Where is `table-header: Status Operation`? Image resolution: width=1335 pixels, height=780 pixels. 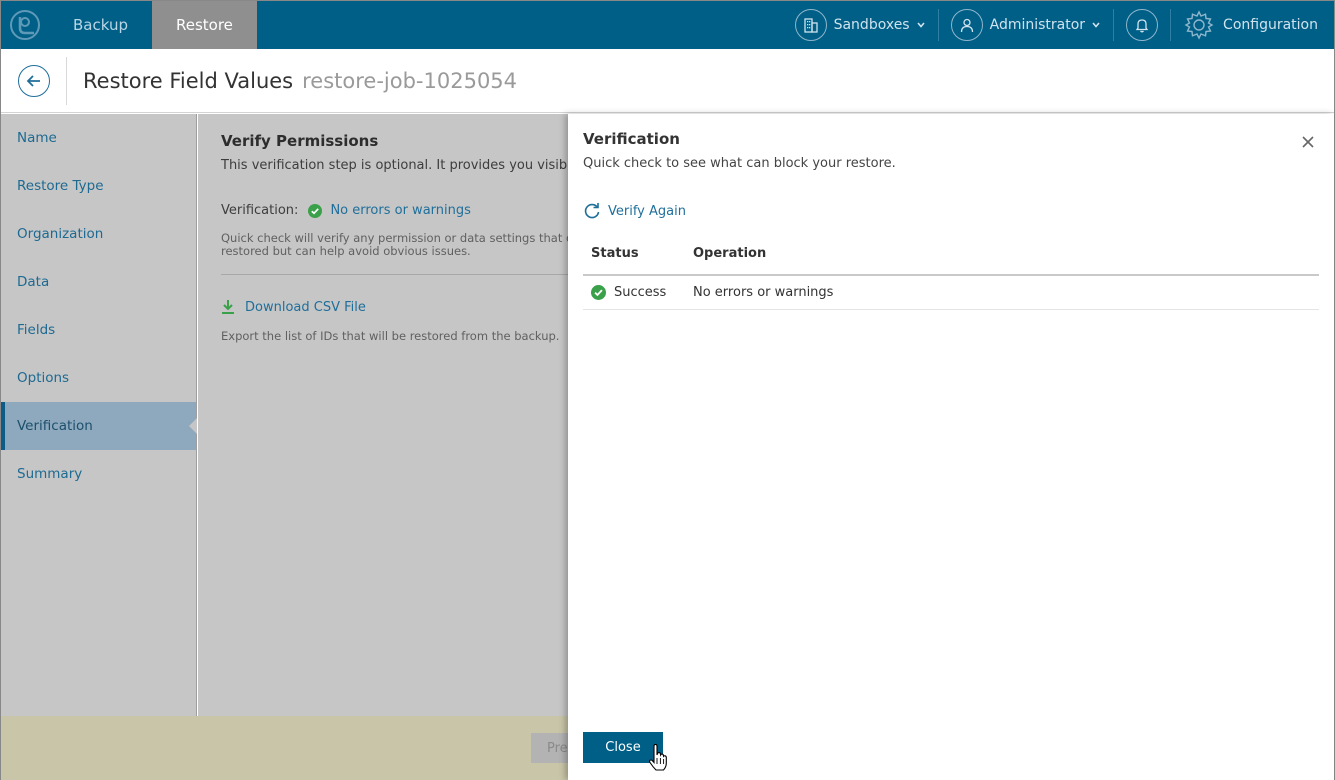
table-header: Status Operation is located at coordinates (951, 254).